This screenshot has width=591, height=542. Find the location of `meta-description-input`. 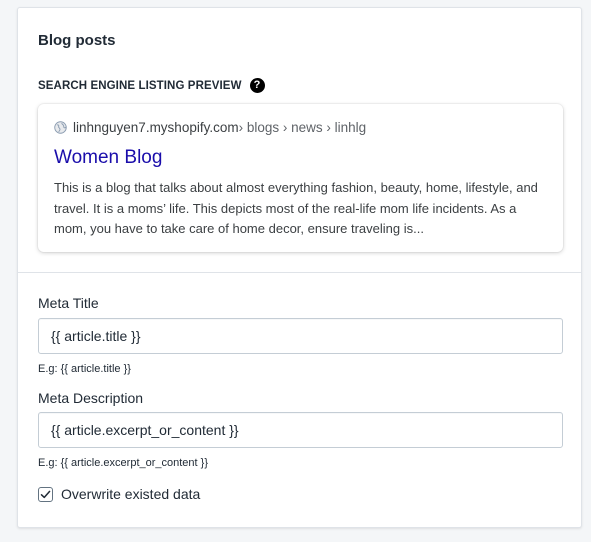

meta-description-input is located at coordinates (300, 430).